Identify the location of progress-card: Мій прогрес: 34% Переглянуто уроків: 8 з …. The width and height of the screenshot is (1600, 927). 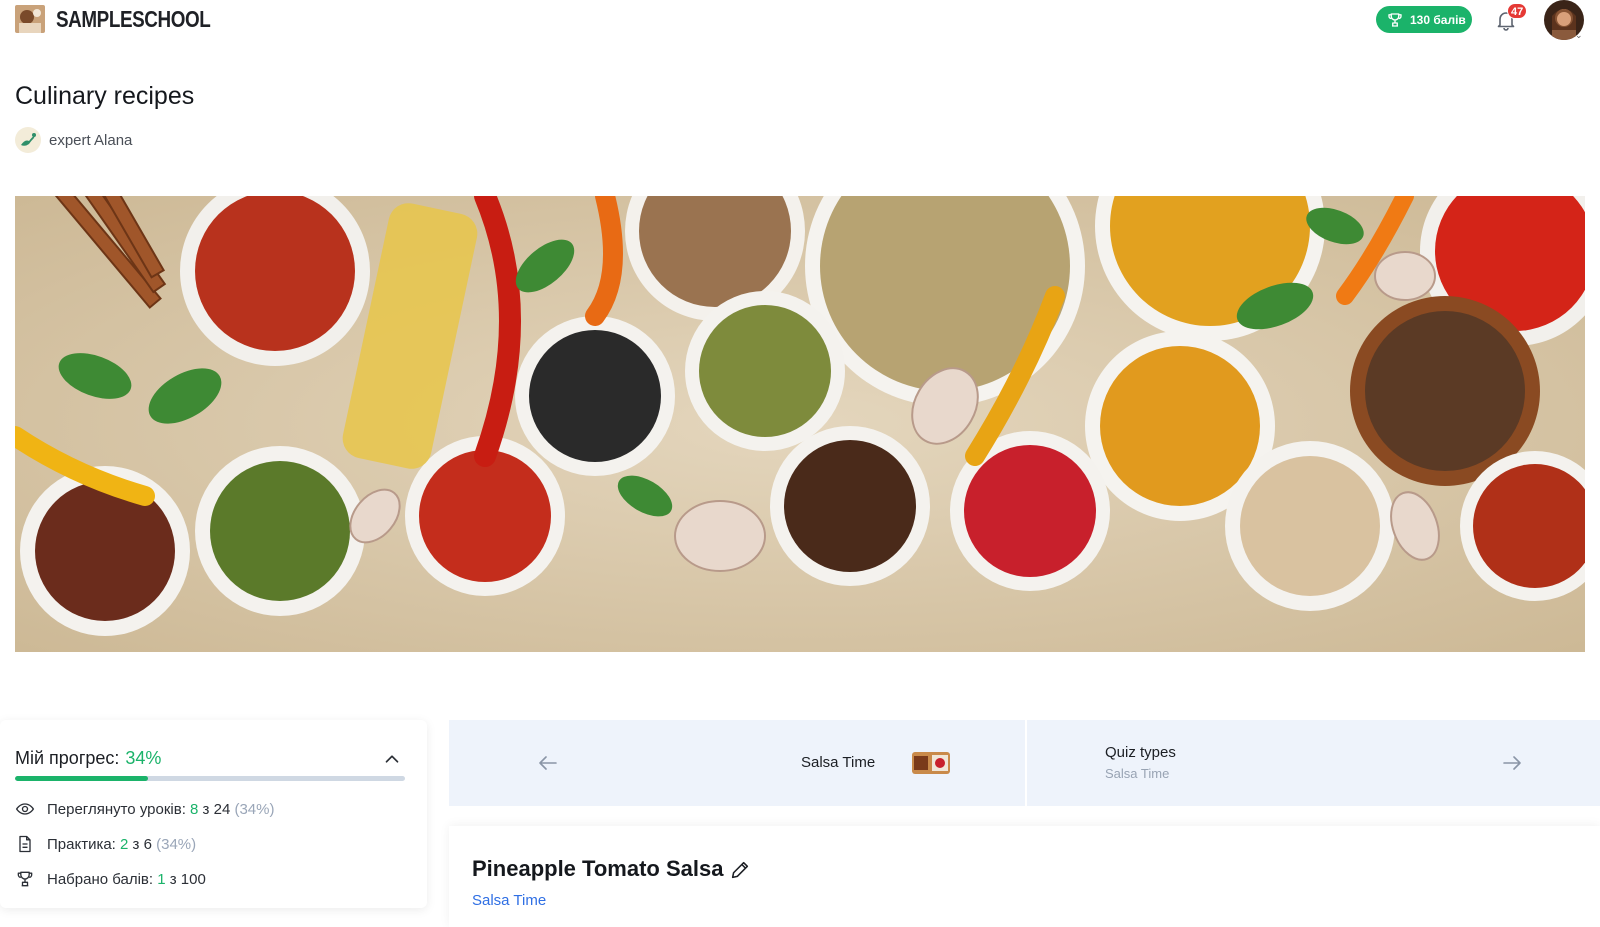
(213, 814).